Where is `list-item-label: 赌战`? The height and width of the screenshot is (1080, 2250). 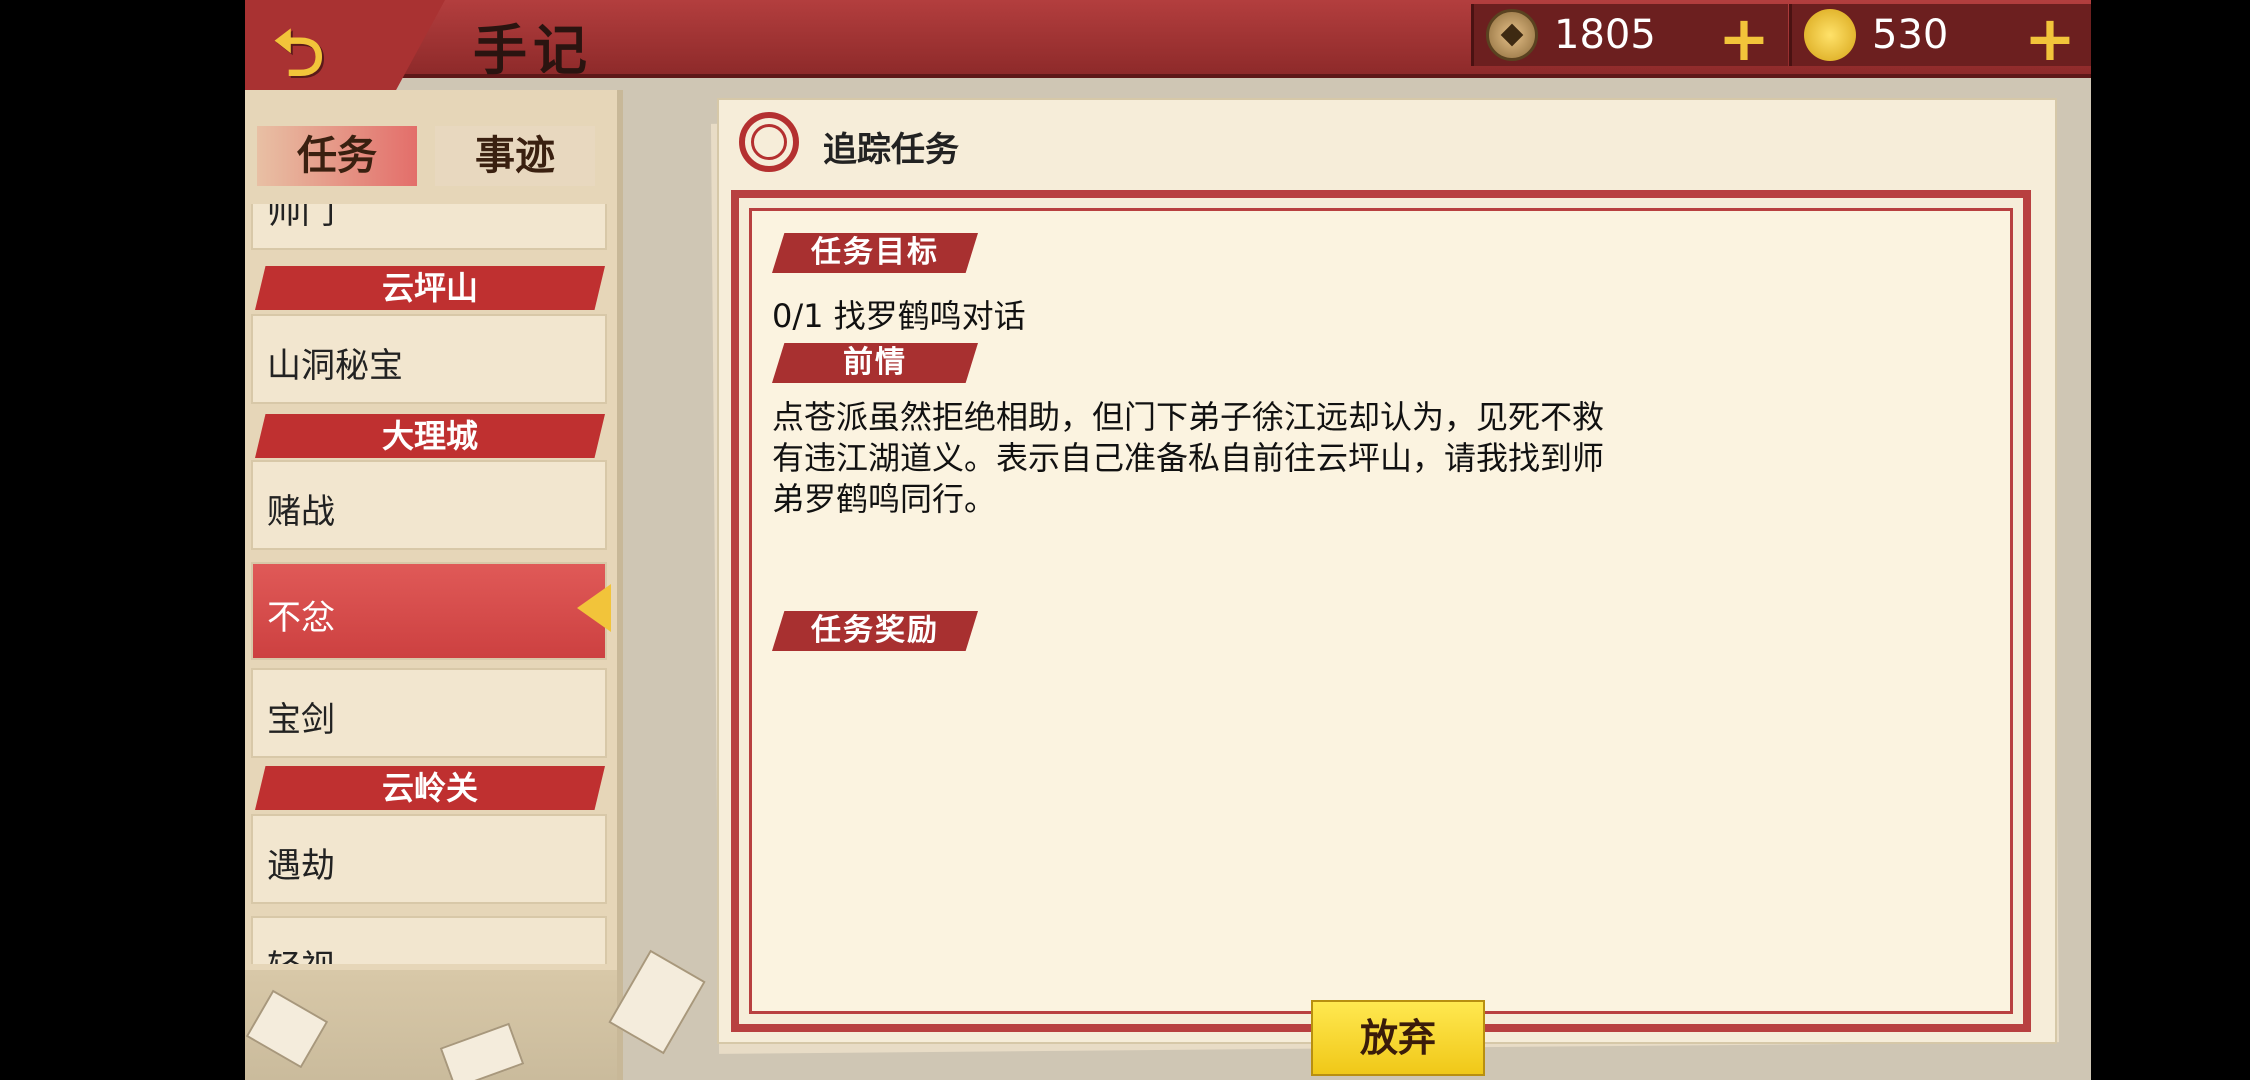 list-item-label: 赌战 is located at coordinates (301, 512).